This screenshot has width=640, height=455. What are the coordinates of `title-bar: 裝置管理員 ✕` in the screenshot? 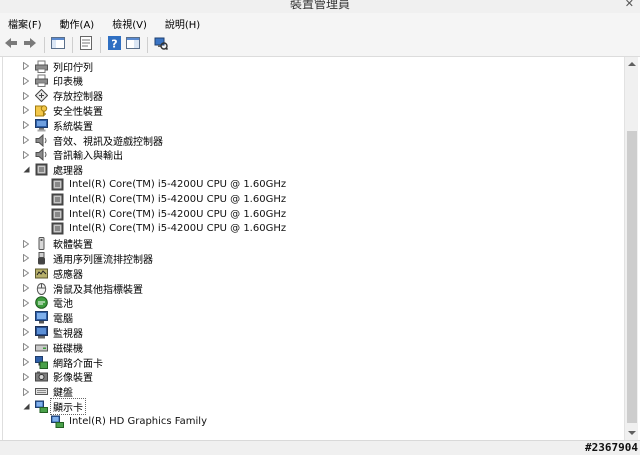 It's located at (320, 6).